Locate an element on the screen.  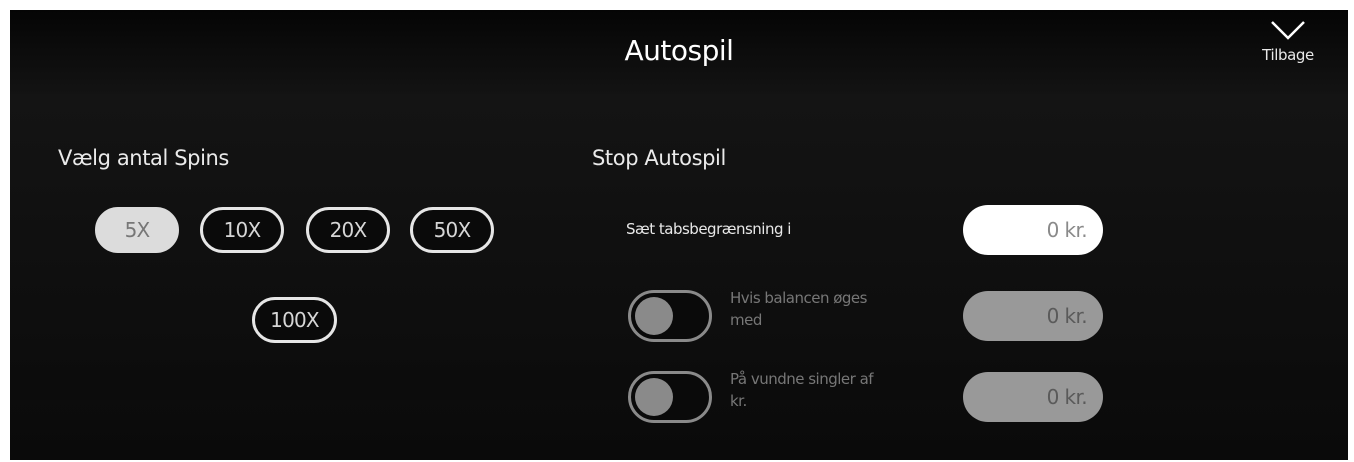
stop-section-title: Stop Autospil is located at coordinates (659, 158).